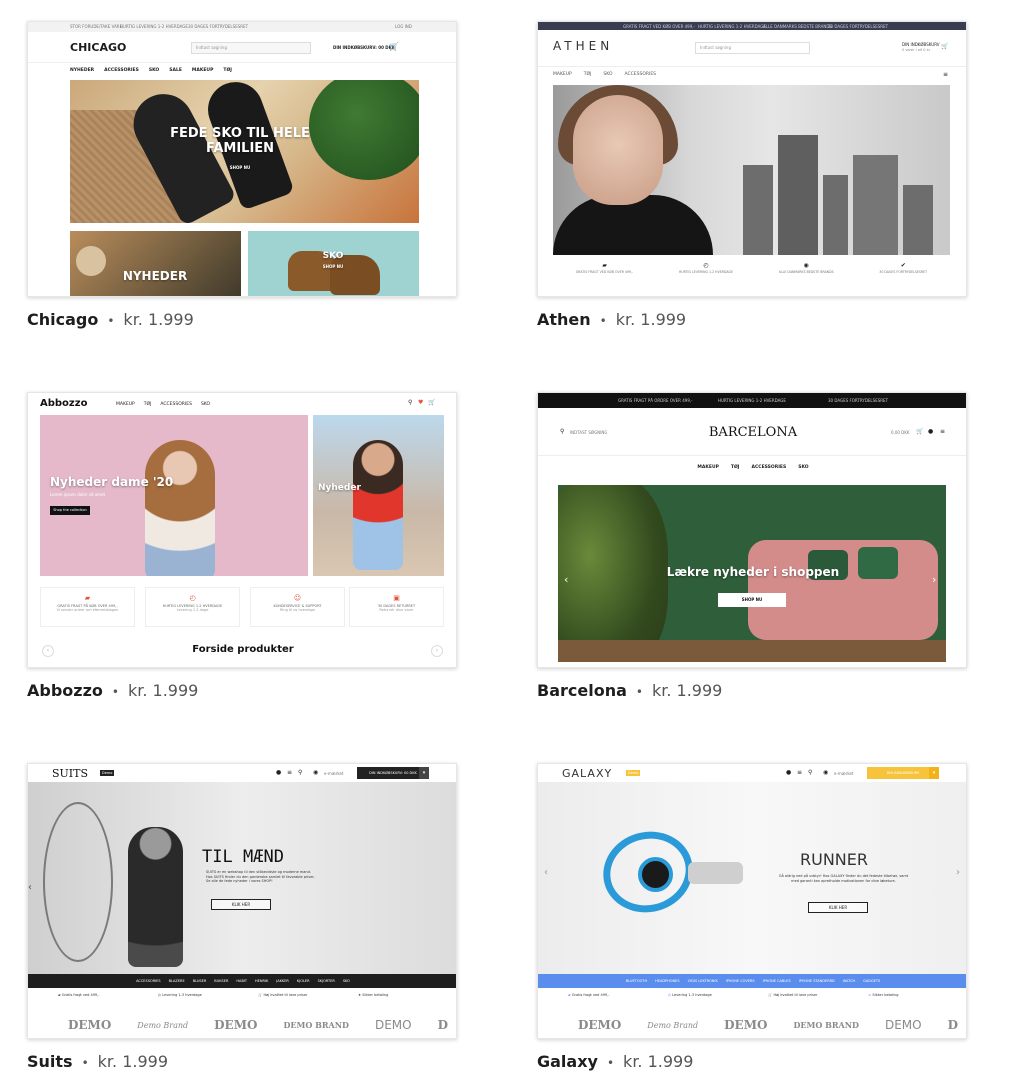 The image size is (1011, 1075). Describe the element at coordinates (192, 598) in the screenshot. I see `clock-icon: ◴` at that location.